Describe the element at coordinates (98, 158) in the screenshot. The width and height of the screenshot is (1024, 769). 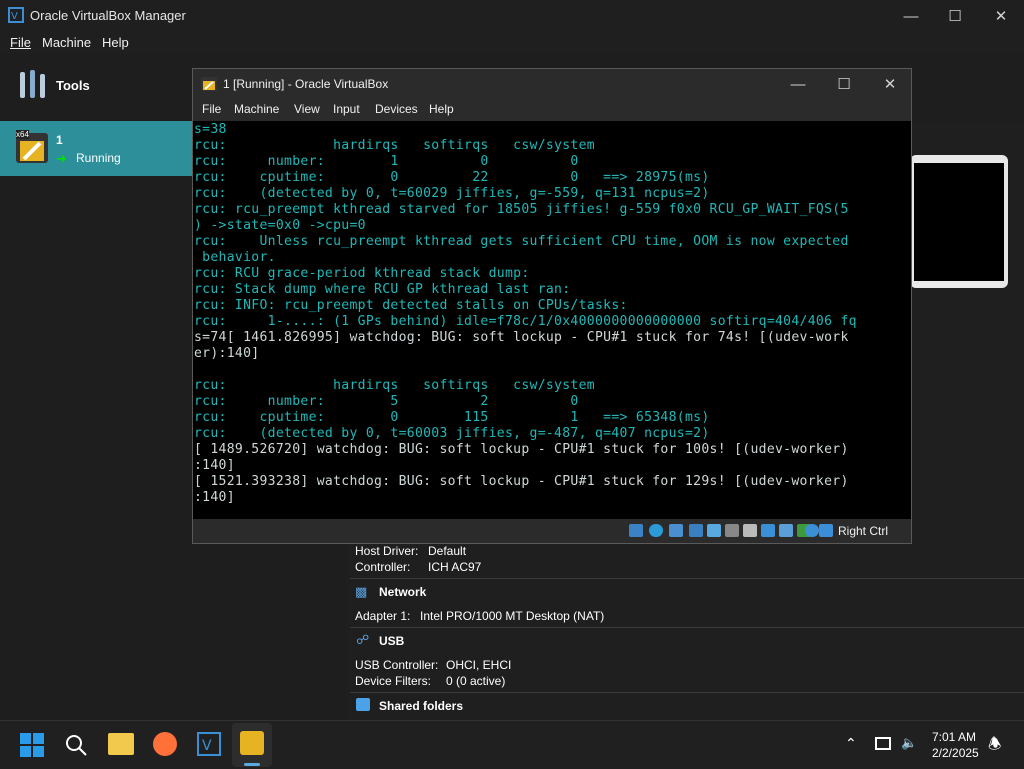
I see `vm-status: Running` at that location.